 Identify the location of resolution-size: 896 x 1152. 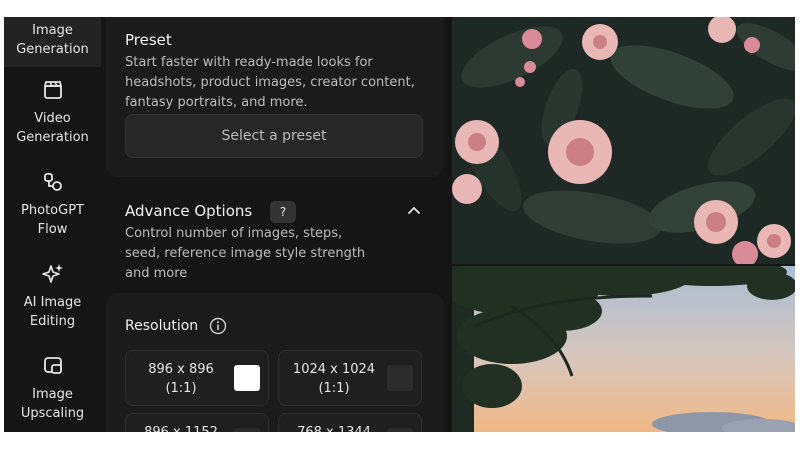
(181, 427).